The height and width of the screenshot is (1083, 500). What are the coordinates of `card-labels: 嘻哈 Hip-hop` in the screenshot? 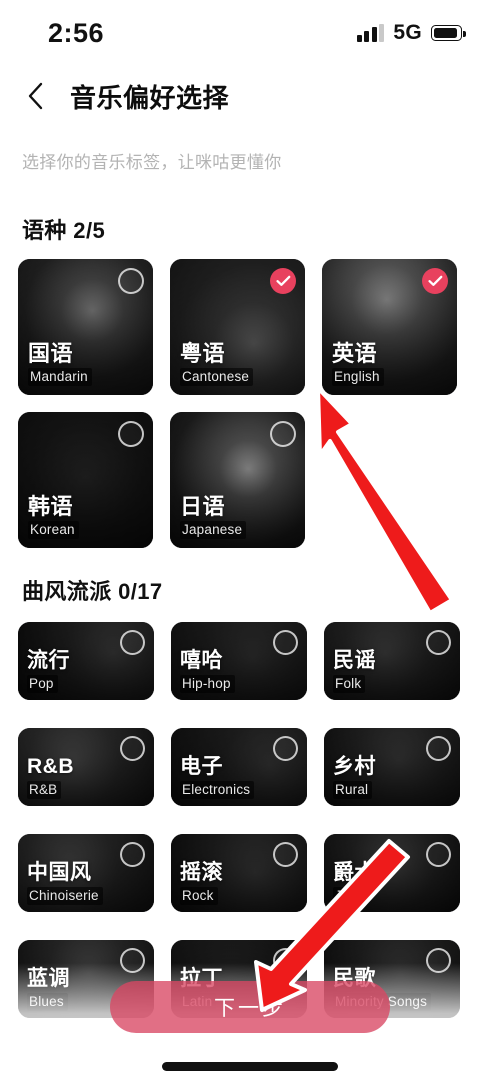 It's located at (207, 670).